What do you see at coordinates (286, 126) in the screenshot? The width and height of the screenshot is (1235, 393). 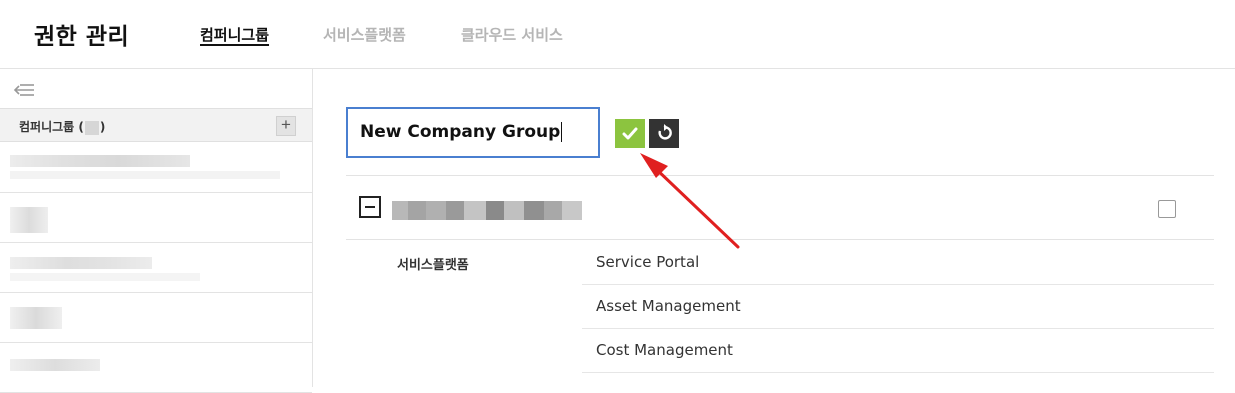 I see `add-company-group-button: +` at bounding box center [286, 126].